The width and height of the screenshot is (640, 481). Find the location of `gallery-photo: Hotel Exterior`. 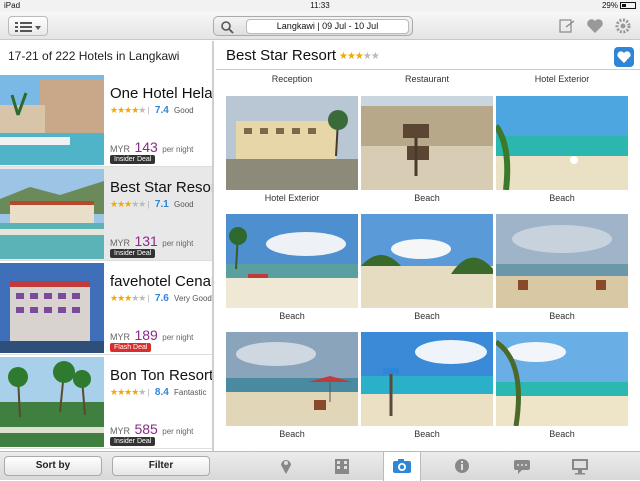

gallery-photo: Hotel Exterior is located at coordinates (292, 155).